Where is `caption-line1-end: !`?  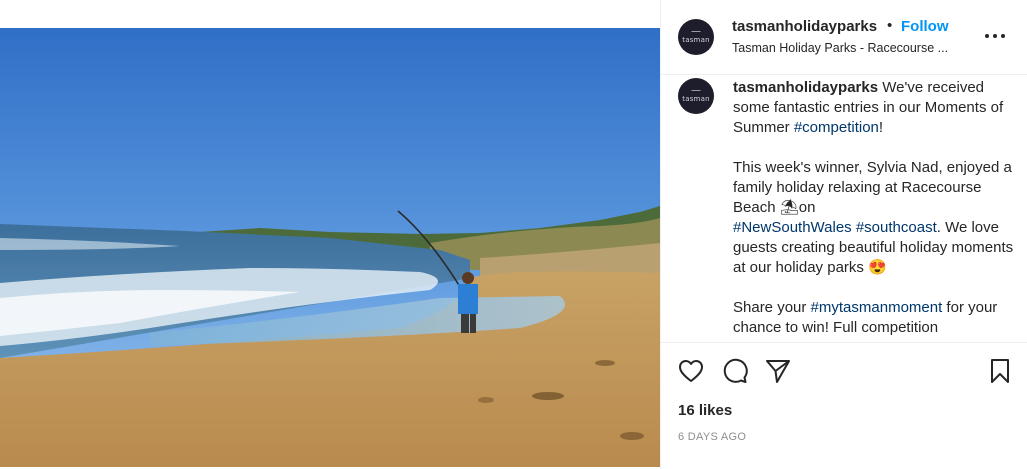 caption-line1-end: ! is located at coordinates (881, 127).